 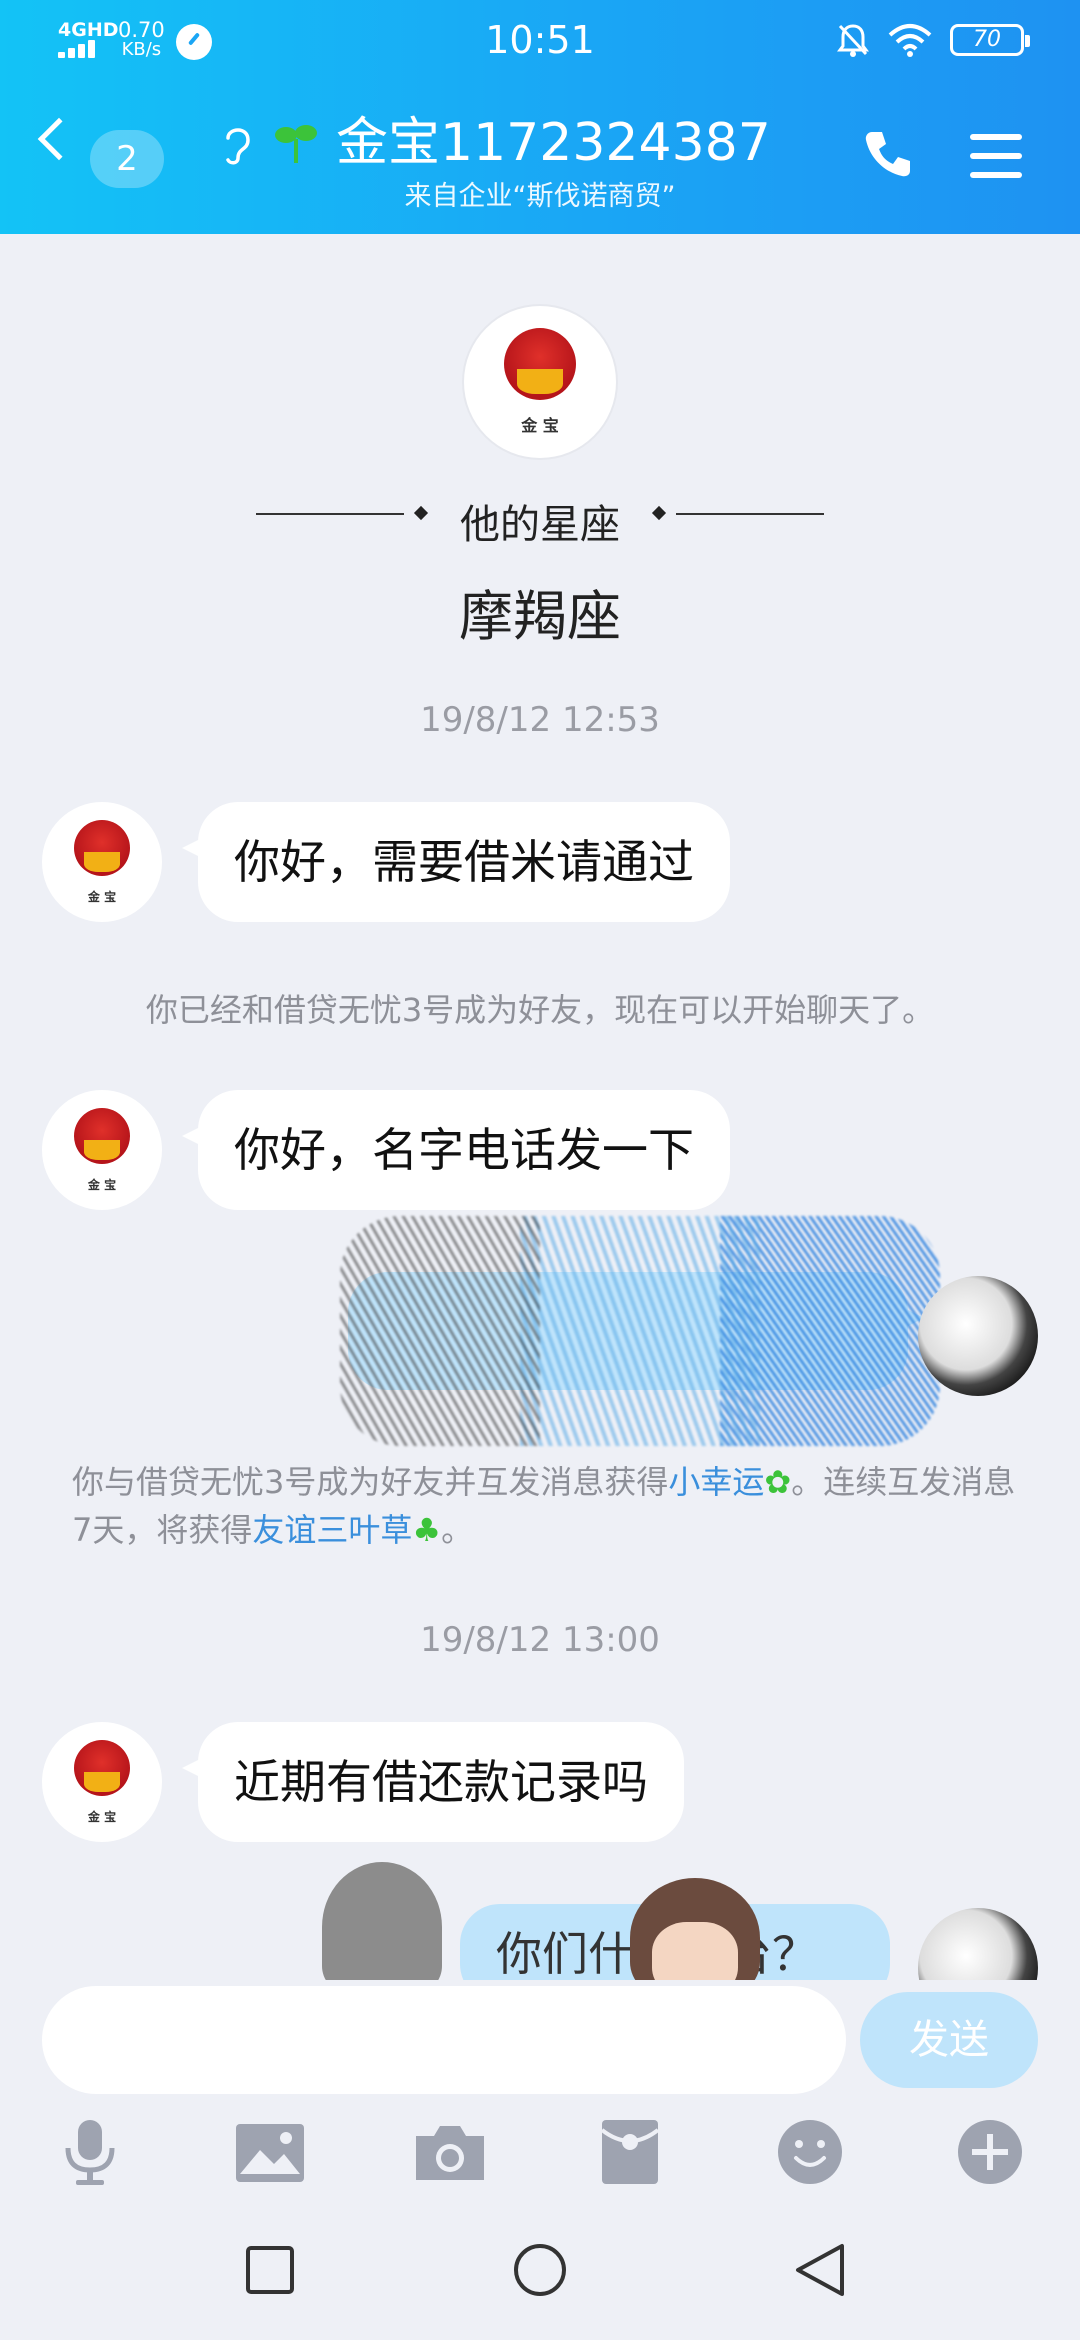 What do you see at coordinates (382, 1927) in the screenshot?
I see `peeking-boy-sticker` at bounding box center [382, 1927].